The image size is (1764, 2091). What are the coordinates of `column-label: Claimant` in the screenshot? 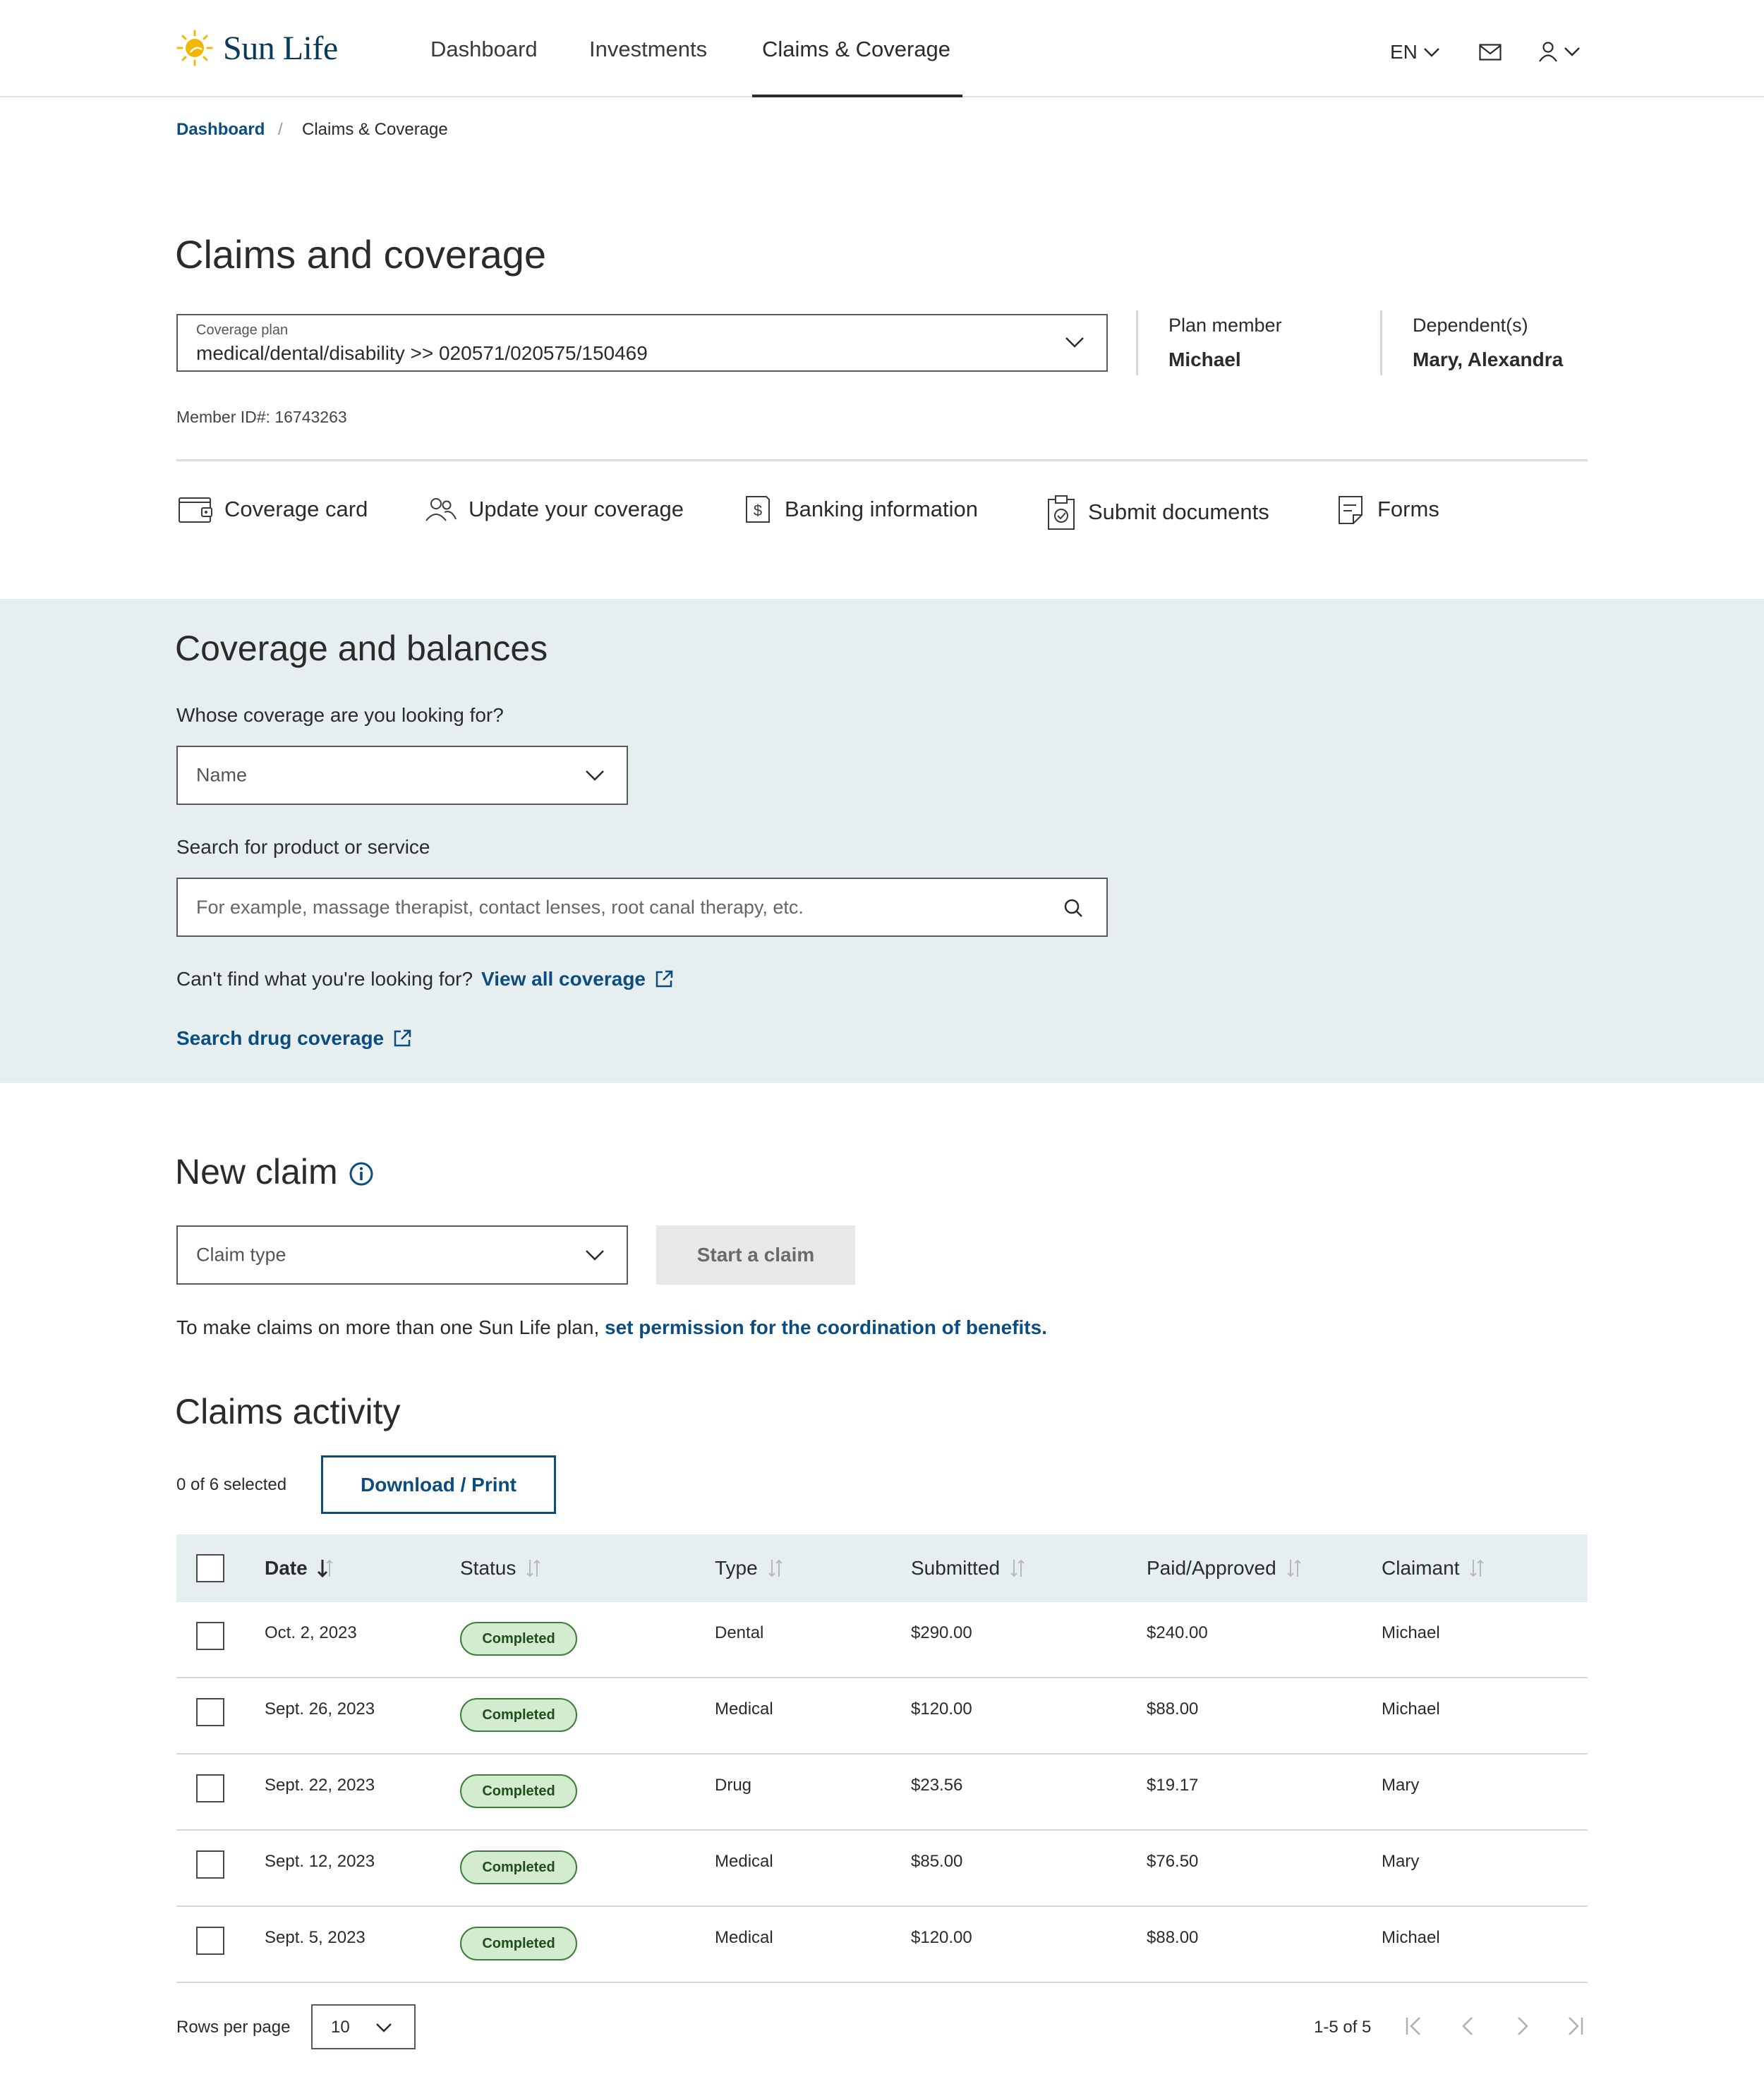 It's located at (1421, 1568).